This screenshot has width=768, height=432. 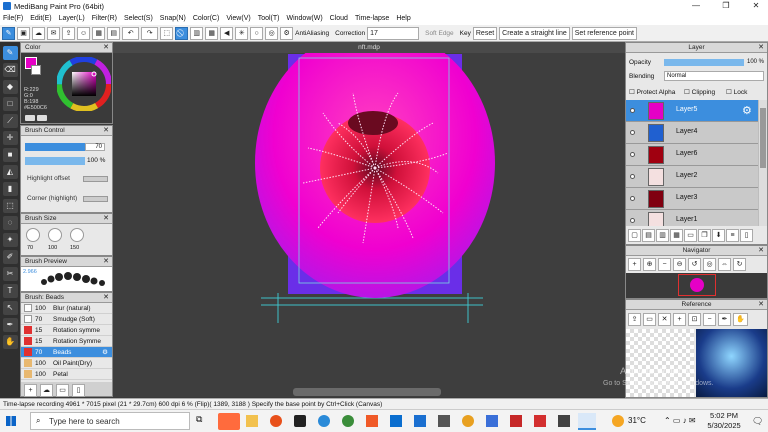 I want to click on snap-curve-icon: ◎, so click(x=272, y=33).